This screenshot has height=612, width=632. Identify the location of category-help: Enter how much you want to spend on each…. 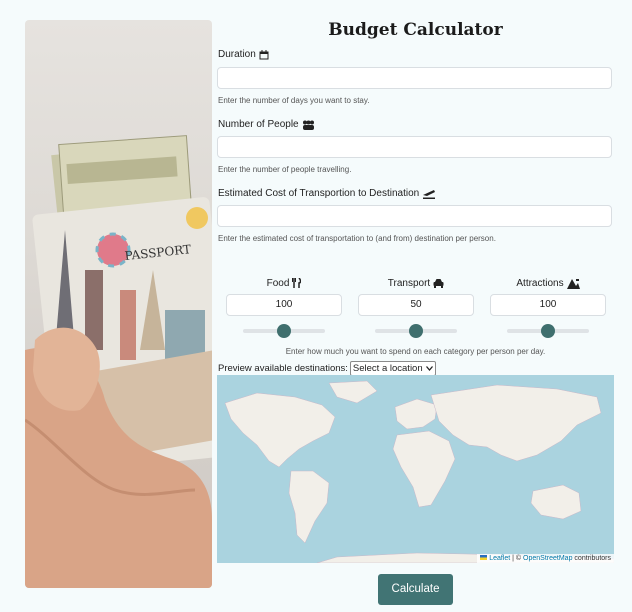
(415, 351).